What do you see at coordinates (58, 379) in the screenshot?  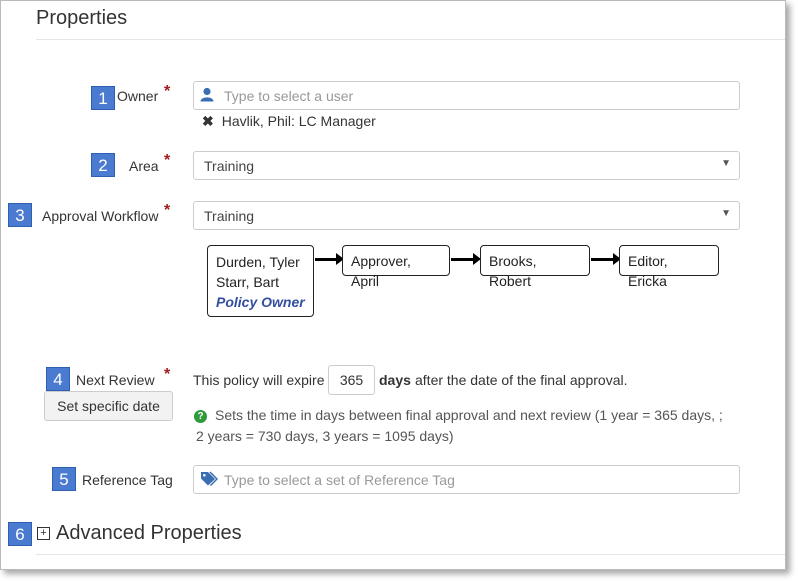 I see `step-badge-4: 4` at bounding box center [58, 379].